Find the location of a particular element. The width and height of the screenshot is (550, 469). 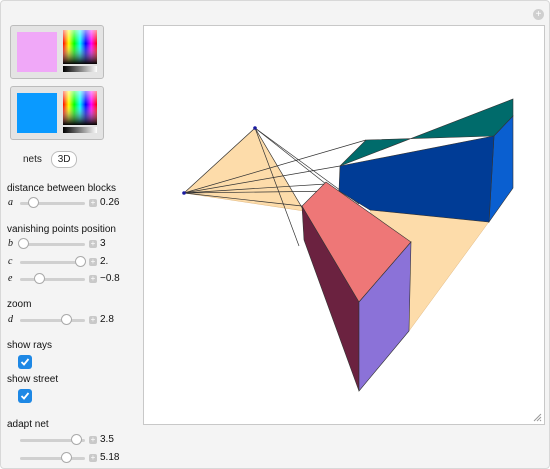

slider-c-value: 2. is located at coordinates (104, 261).